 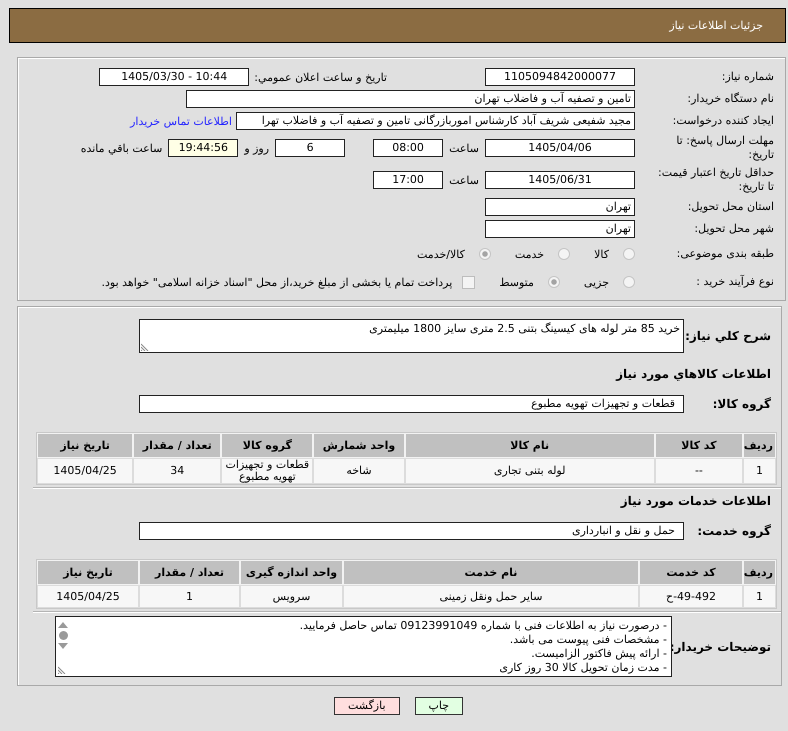 I want to click on validity-time-field: 17:00, so click(x=408, y=180).